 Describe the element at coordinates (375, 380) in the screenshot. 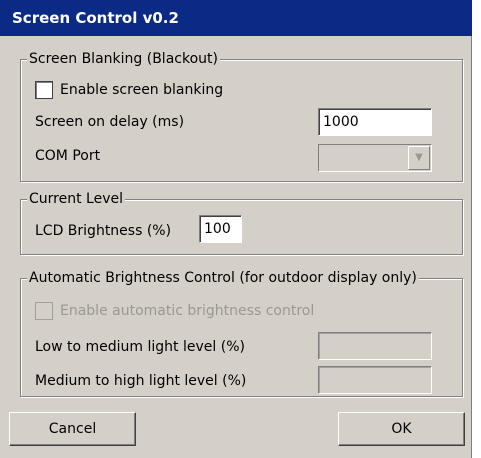

I see `medium-to-high-input` at that location.